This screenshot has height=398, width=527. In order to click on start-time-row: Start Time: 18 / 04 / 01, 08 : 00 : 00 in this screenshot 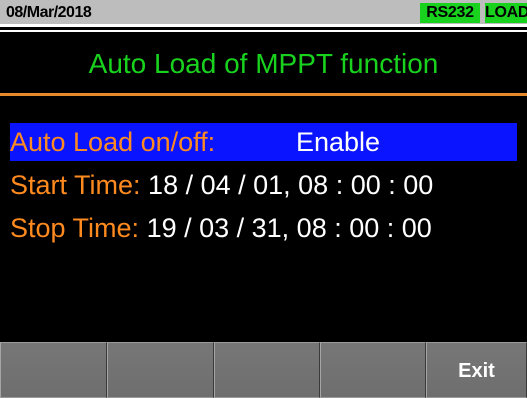, I will do `click(221, 185)`.